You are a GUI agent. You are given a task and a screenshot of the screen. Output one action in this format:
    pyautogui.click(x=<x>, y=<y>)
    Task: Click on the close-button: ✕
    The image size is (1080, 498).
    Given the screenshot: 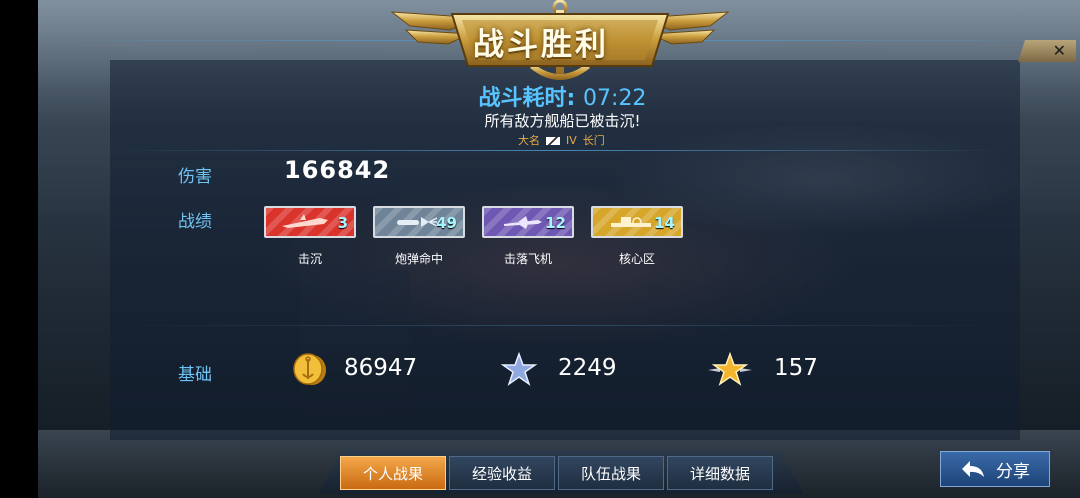 What is the action you would take?
    pyautogui.click(x=1047, y=51)
    